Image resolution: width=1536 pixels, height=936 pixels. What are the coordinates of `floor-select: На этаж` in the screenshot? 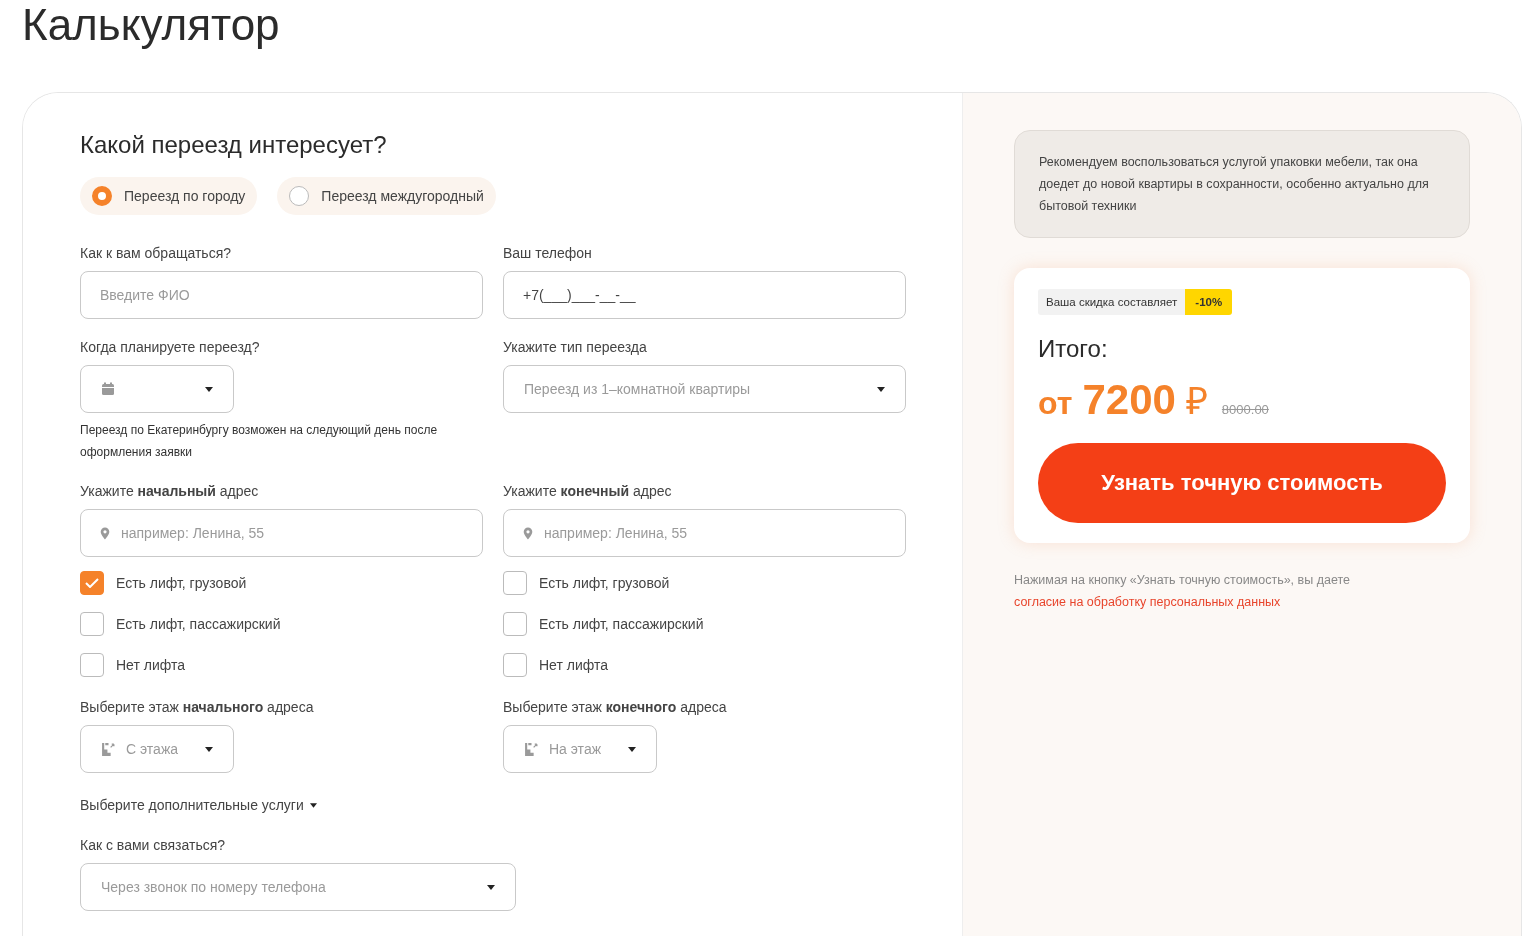 It's located at (580, 749).